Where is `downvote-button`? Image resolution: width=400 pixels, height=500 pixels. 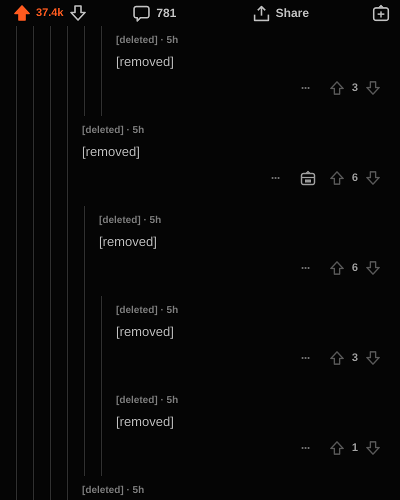
downvote-button is located at coordinates (78, 13).